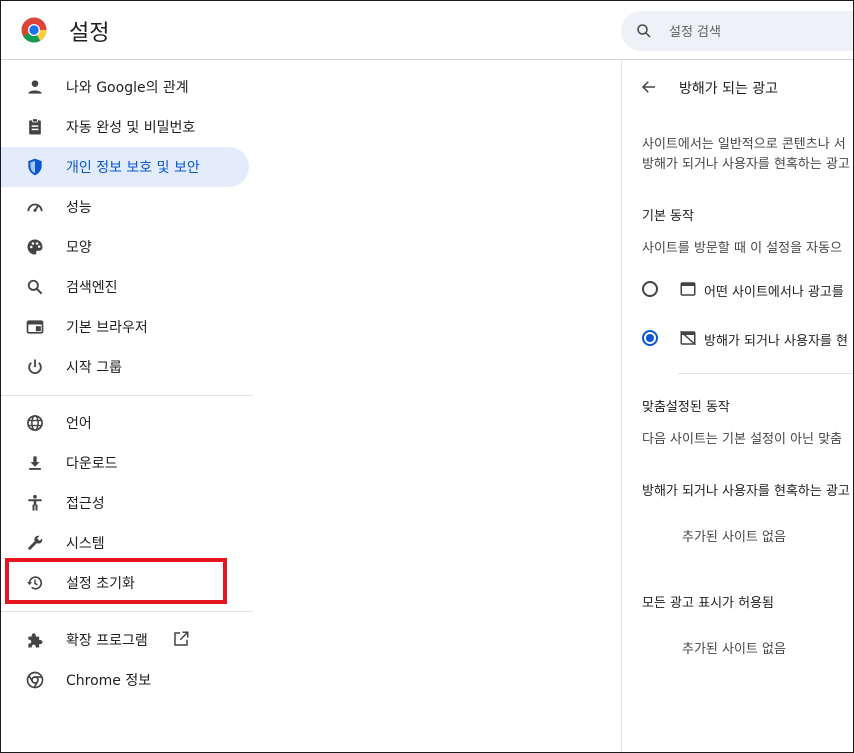 Image resolution: width=854 pixels, height=753 pixels. What do you see at coordinates (746, 491) in the screenshot?
I see `blocked-list-label: 방해가 되거나 사용자를 현혹하는 광고` at bounding box center [746, 491].